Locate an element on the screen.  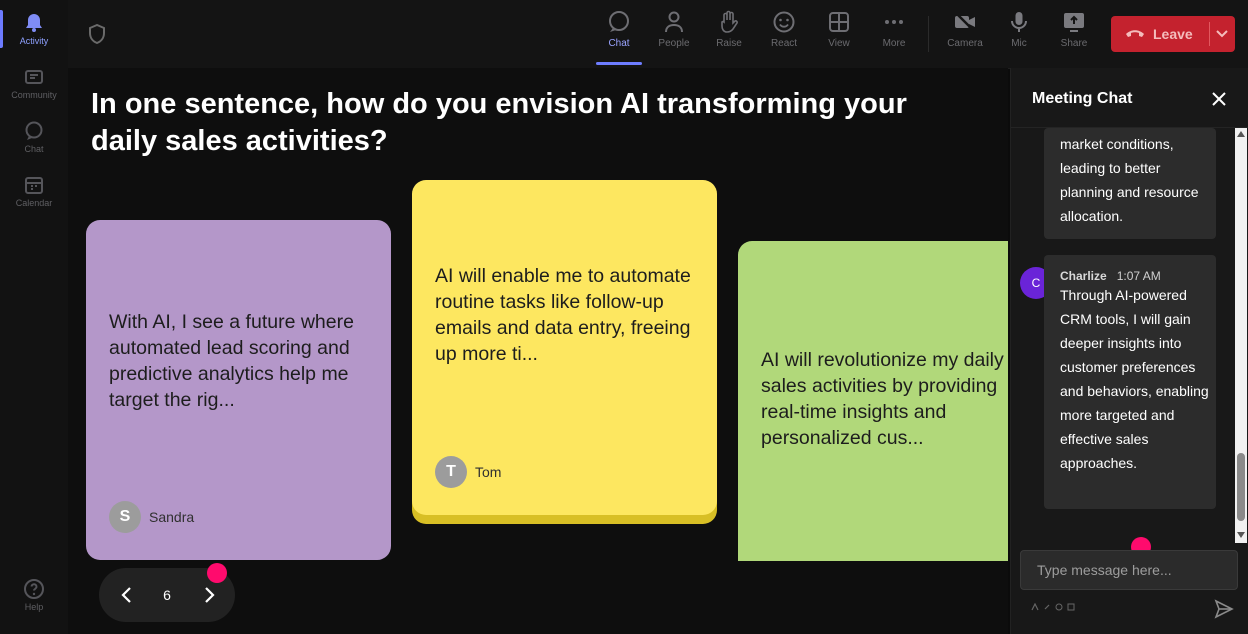
rail-item-chat: Chat is located at coordinates (34, 137).